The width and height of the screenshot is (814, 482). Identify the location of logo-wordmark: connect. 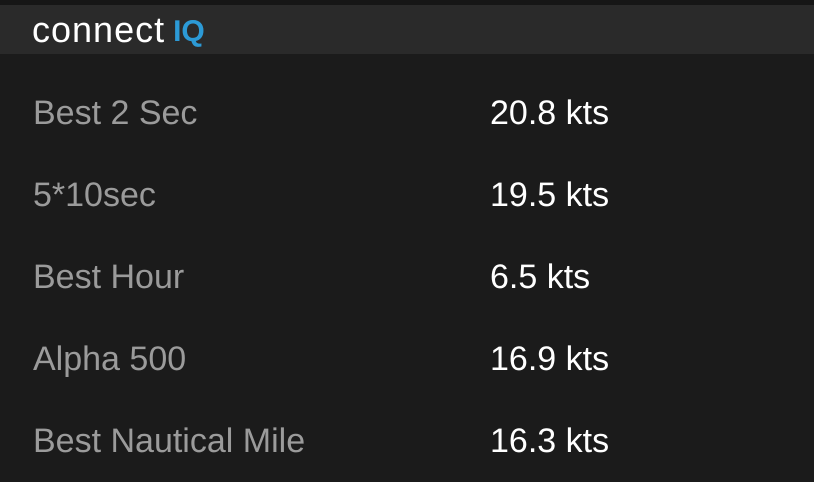
(99, 30).